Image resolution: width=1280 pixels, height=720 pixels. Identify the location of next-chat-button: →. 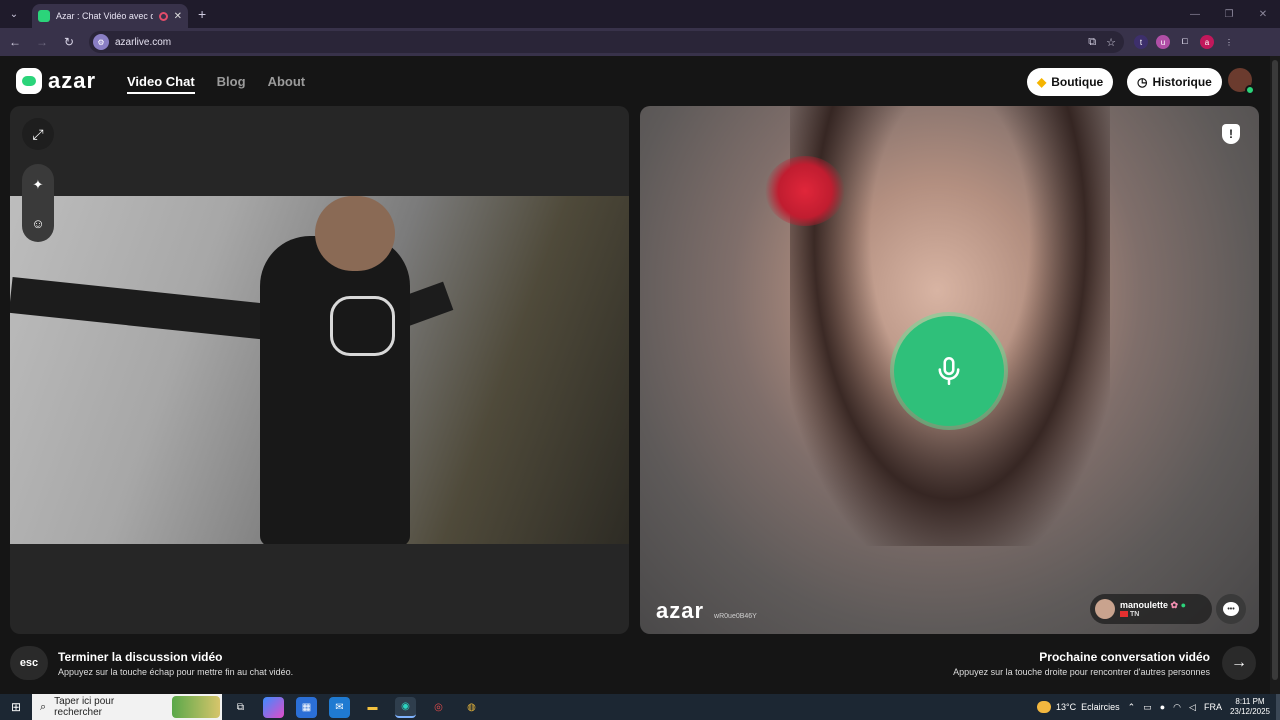
(1239, 663).